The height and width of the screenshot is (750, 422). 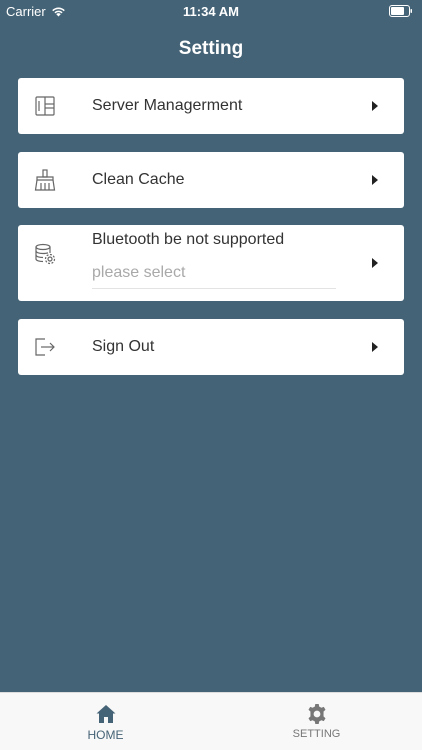 What do you see at coordinates (45, 347) in the screenshot?
I see `sign-out-icon` at bounding box center [45, 347].